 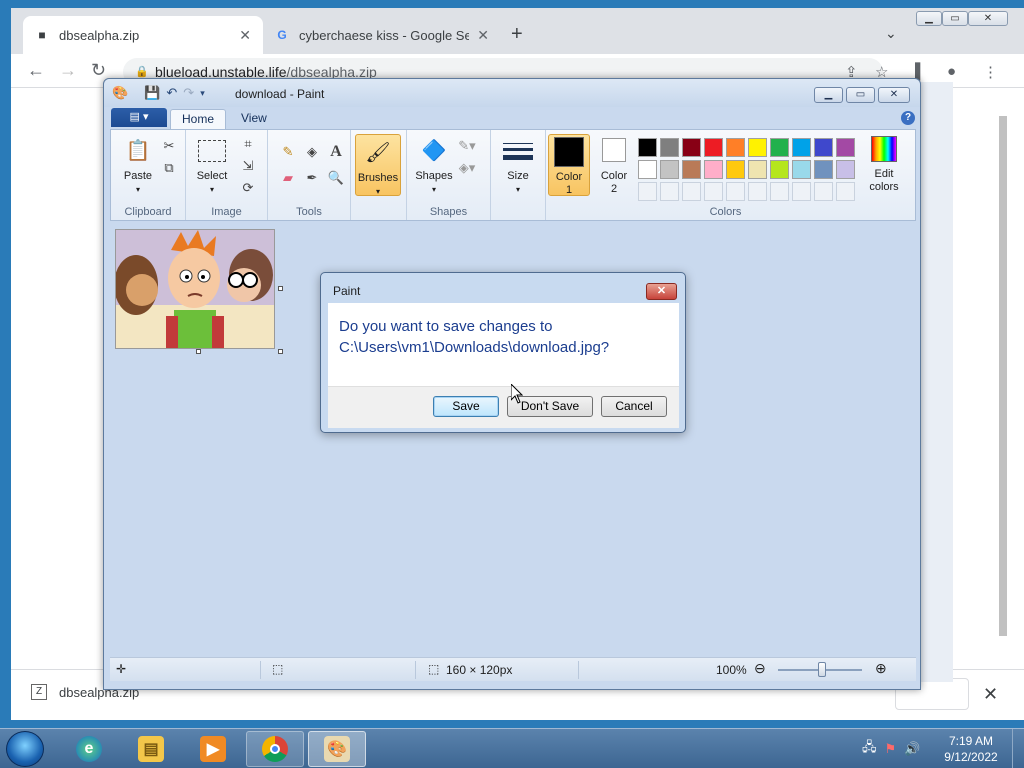 What do you see at coordinates (860, 95) in the screenshot?
I see `paint-maximize-button: ▭` at bounding box center [860, 95].